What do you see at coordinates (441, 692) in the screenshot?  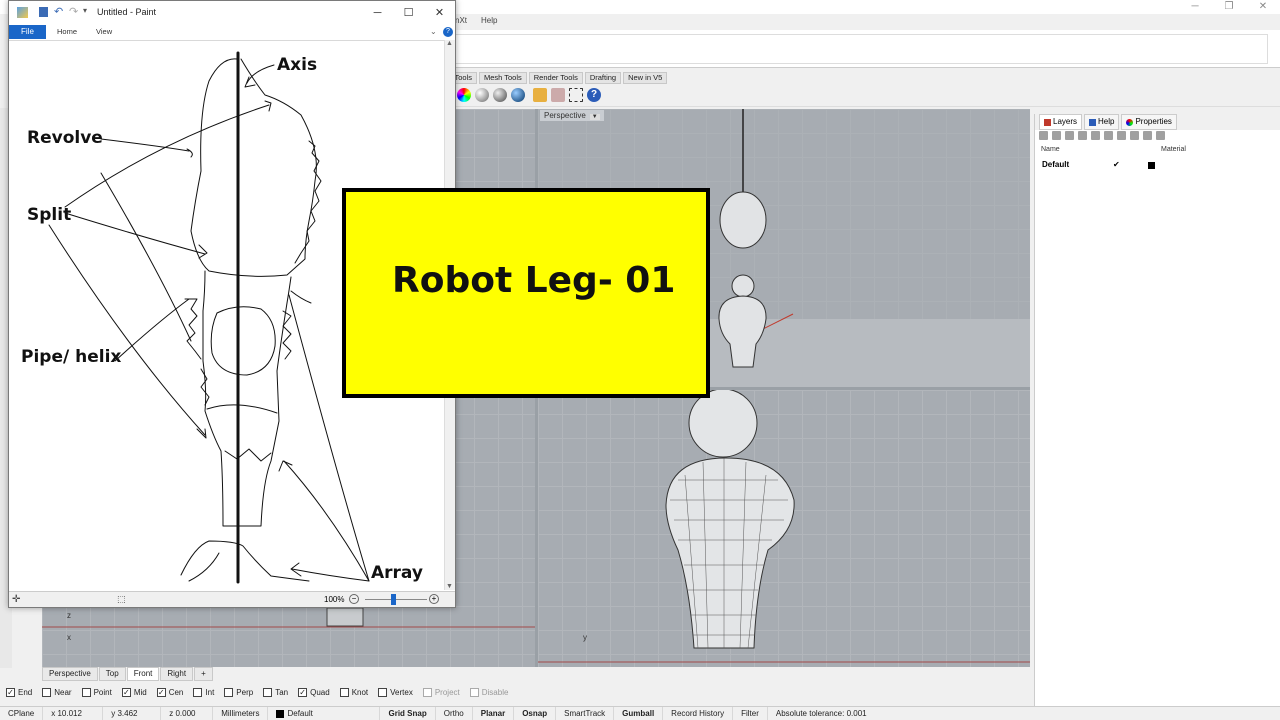 I see `osnap-project: Project` at bounding box center [441, 692].